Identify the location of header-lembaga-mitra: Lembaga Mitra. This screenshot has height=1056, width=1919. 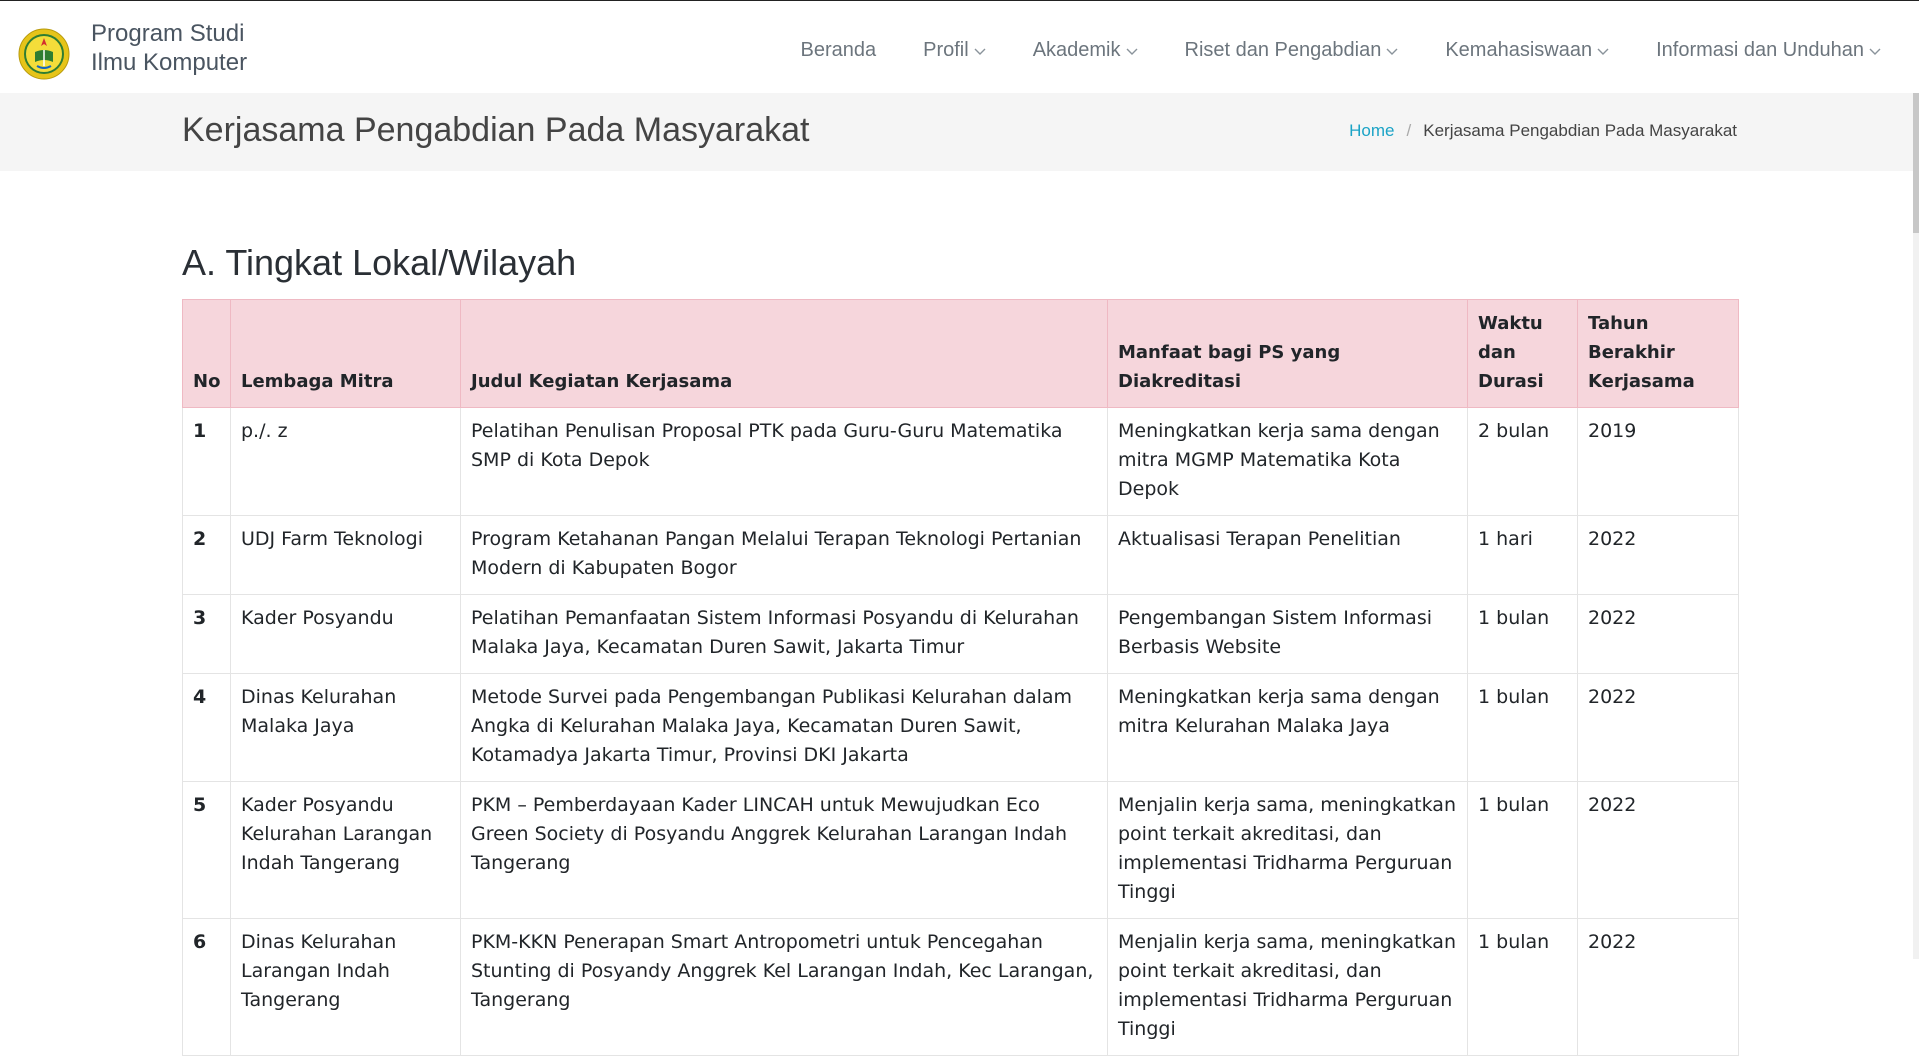
(345, 353).